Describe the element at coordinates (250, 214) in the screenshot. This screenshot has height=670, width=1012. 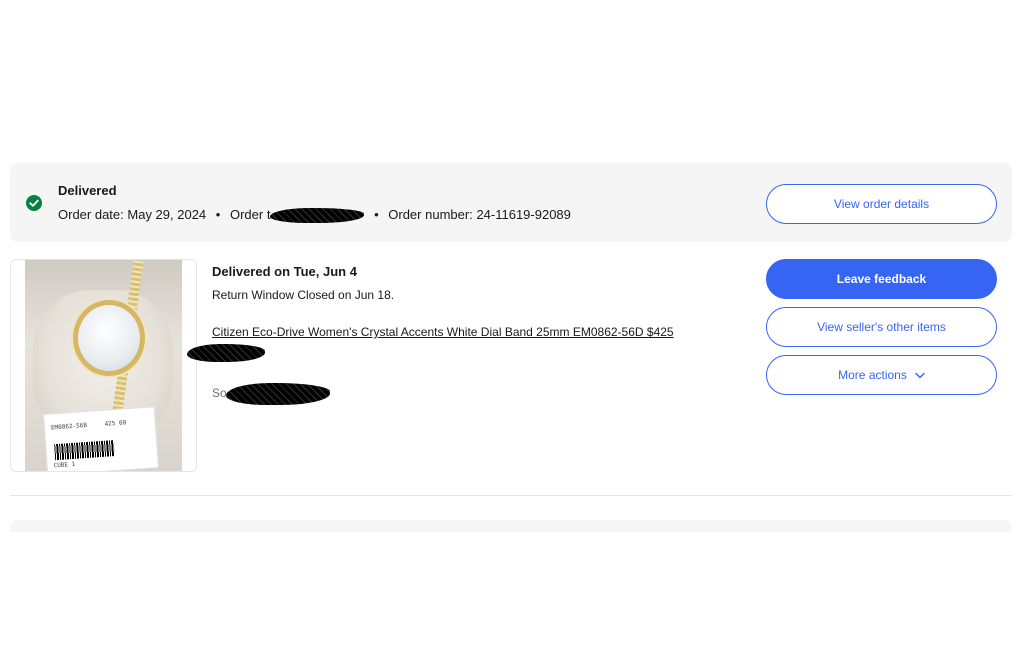
I see `order-total-label: Order t` at that location.